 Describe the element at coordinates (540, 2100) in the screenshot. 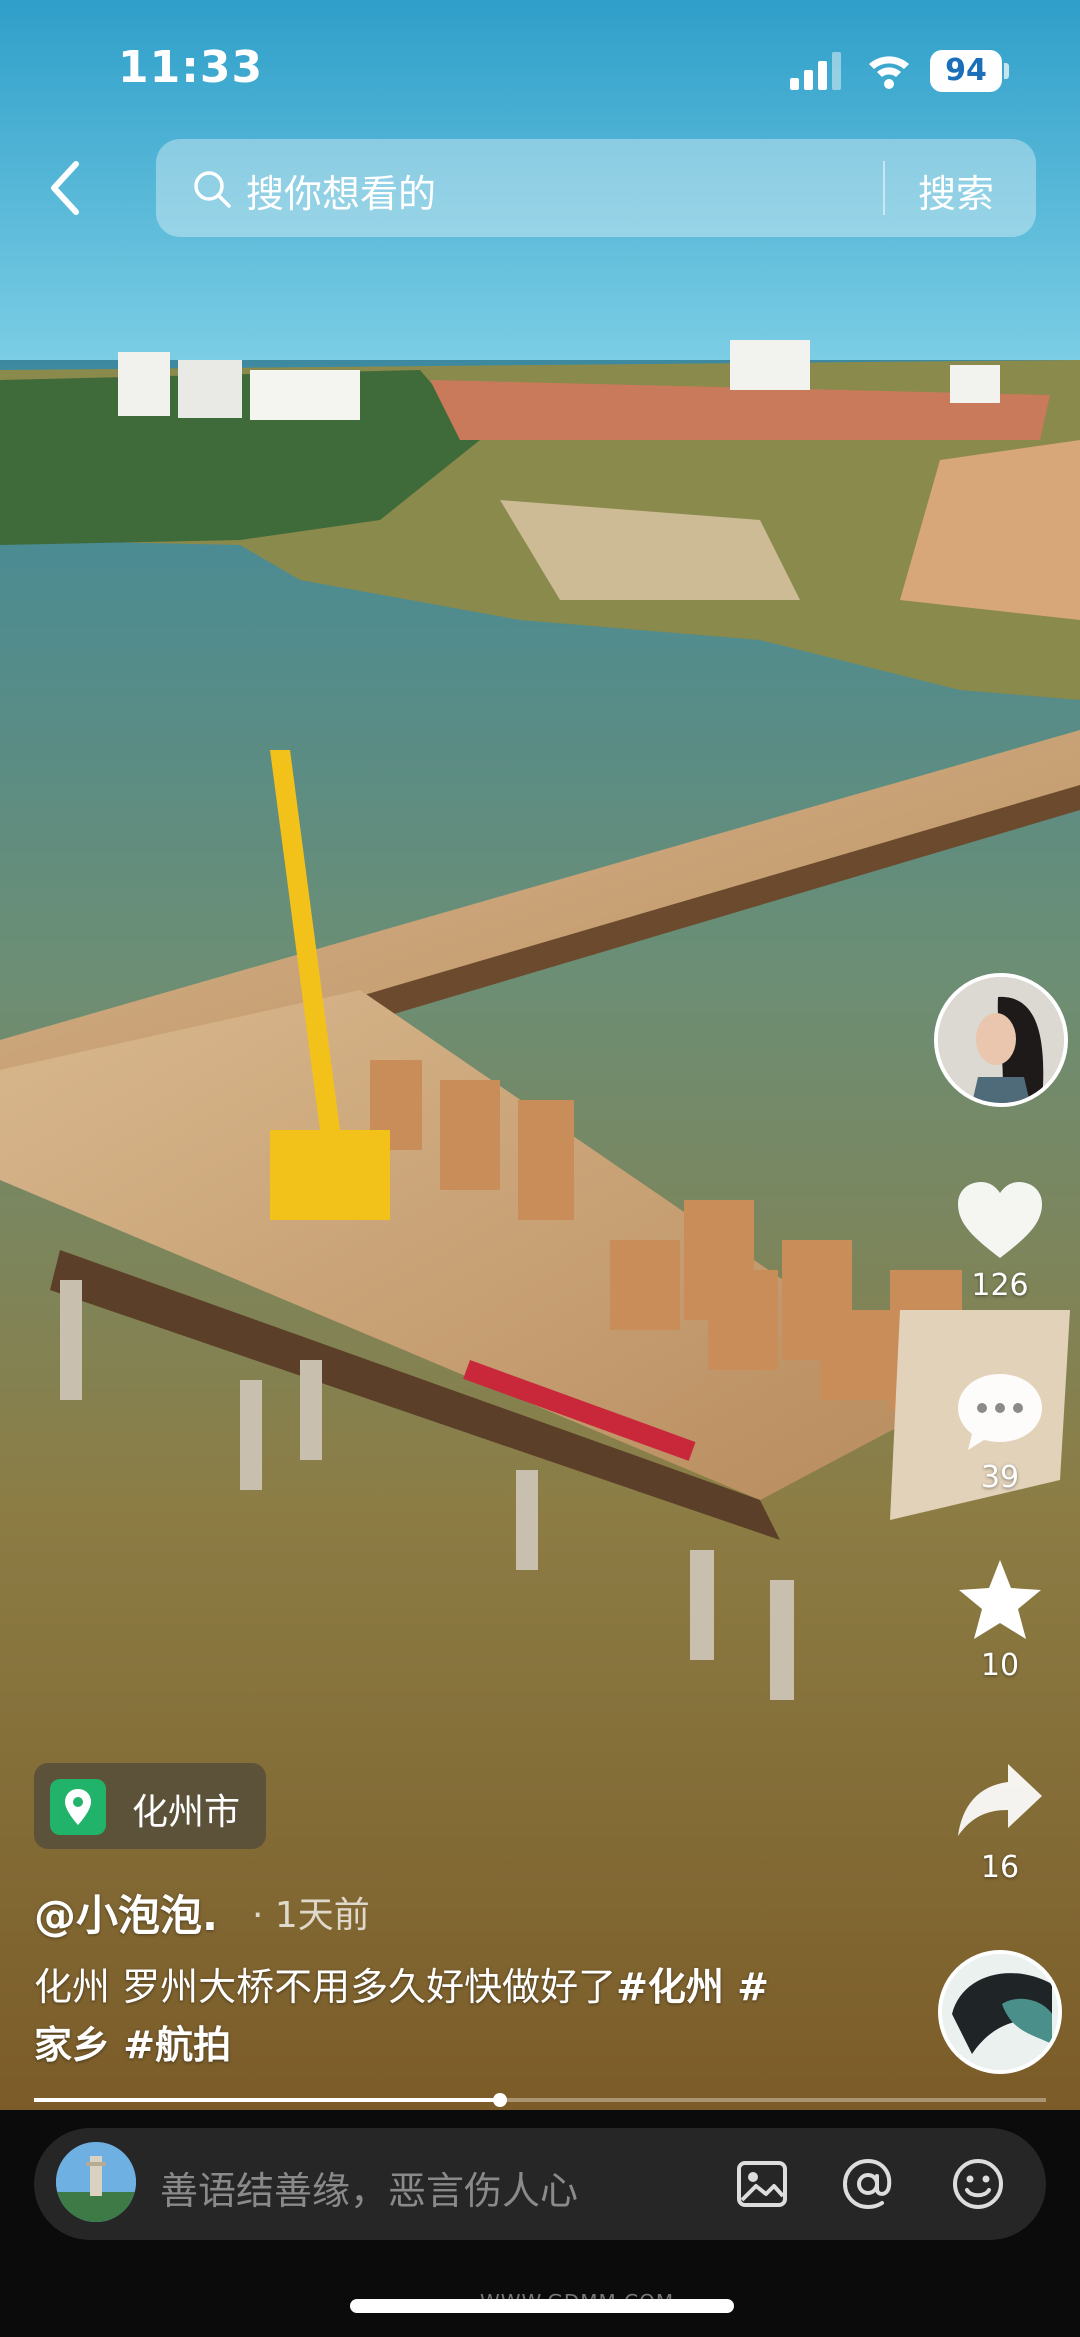

I see `video-progress-bar` at that location.